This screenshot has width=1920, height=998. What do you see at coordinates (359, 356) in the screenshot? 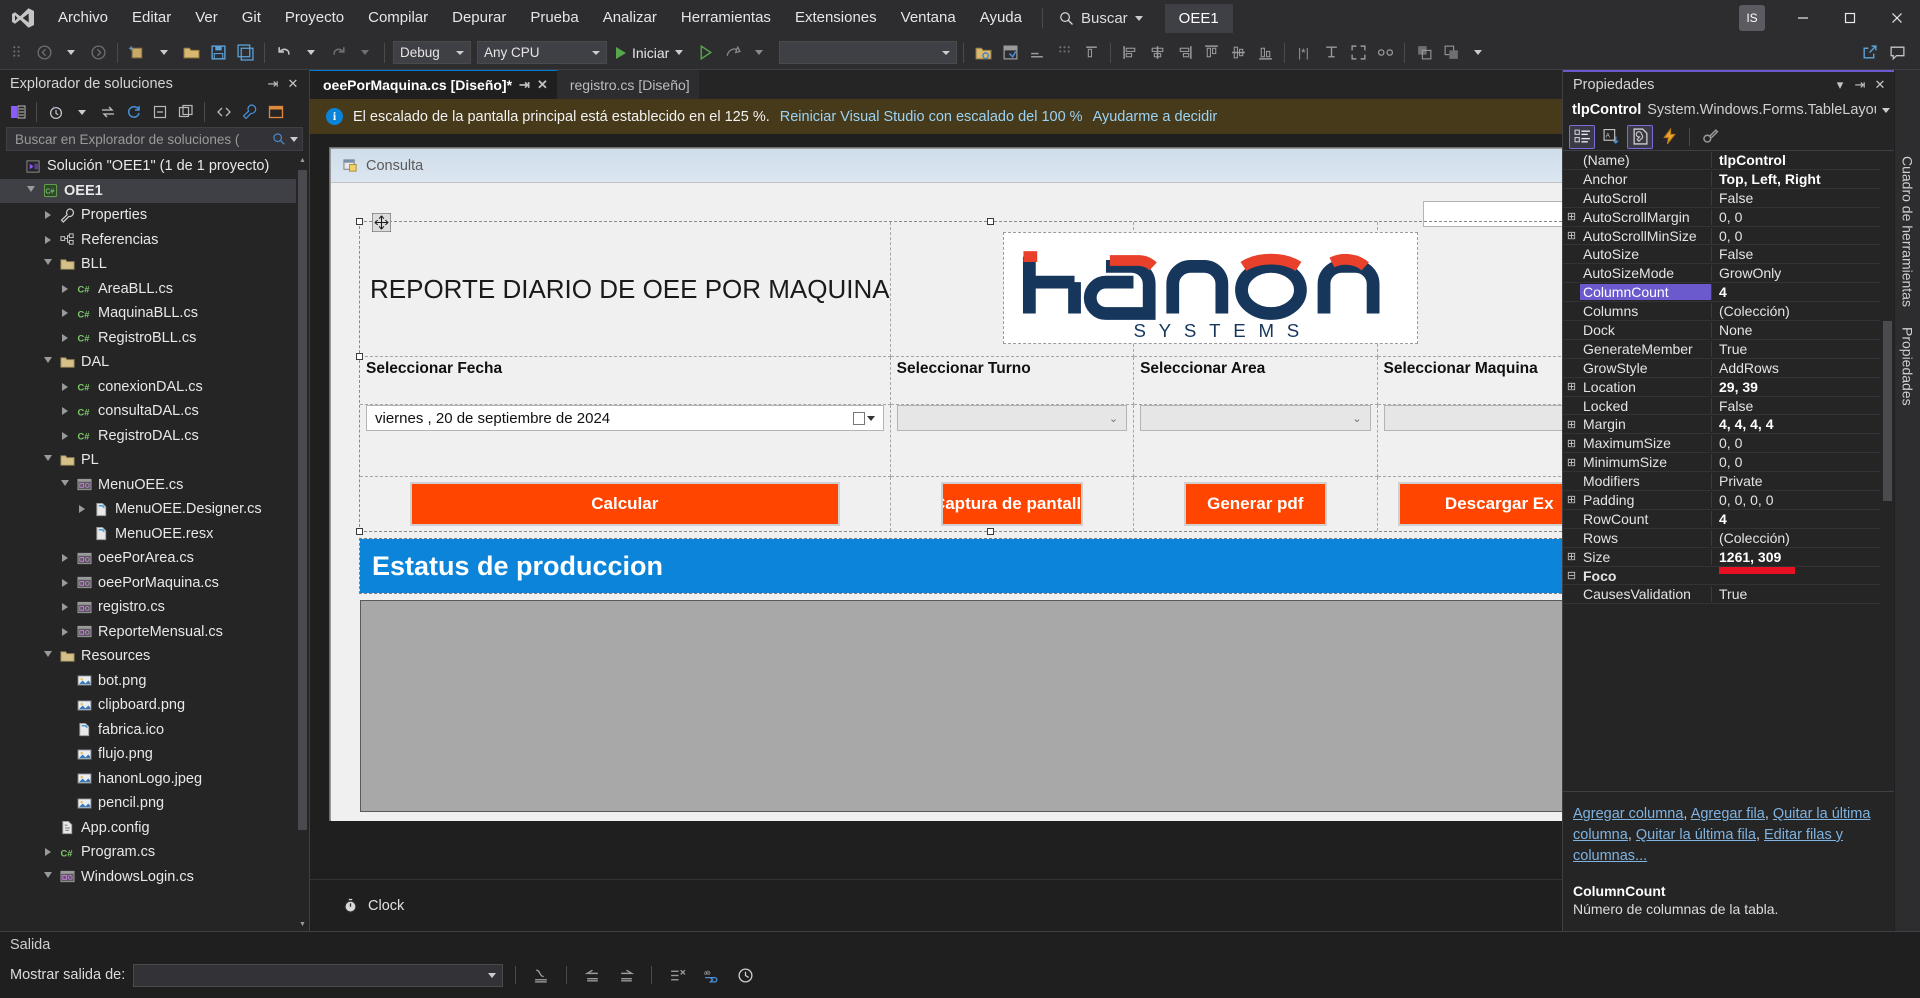
I see `resize-handle-ml` at bounding box center [359, 356].